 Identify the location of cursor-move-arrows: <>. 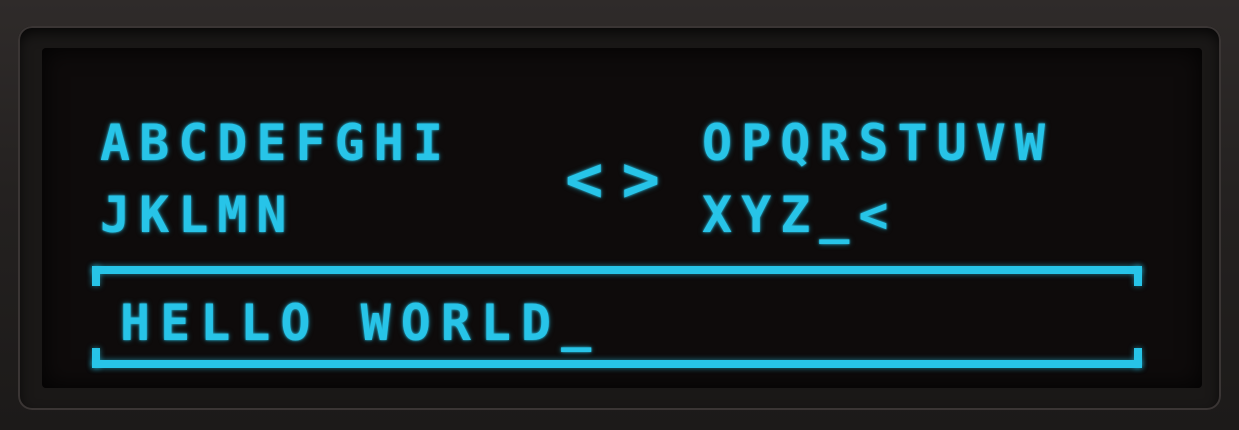
(621, 180).